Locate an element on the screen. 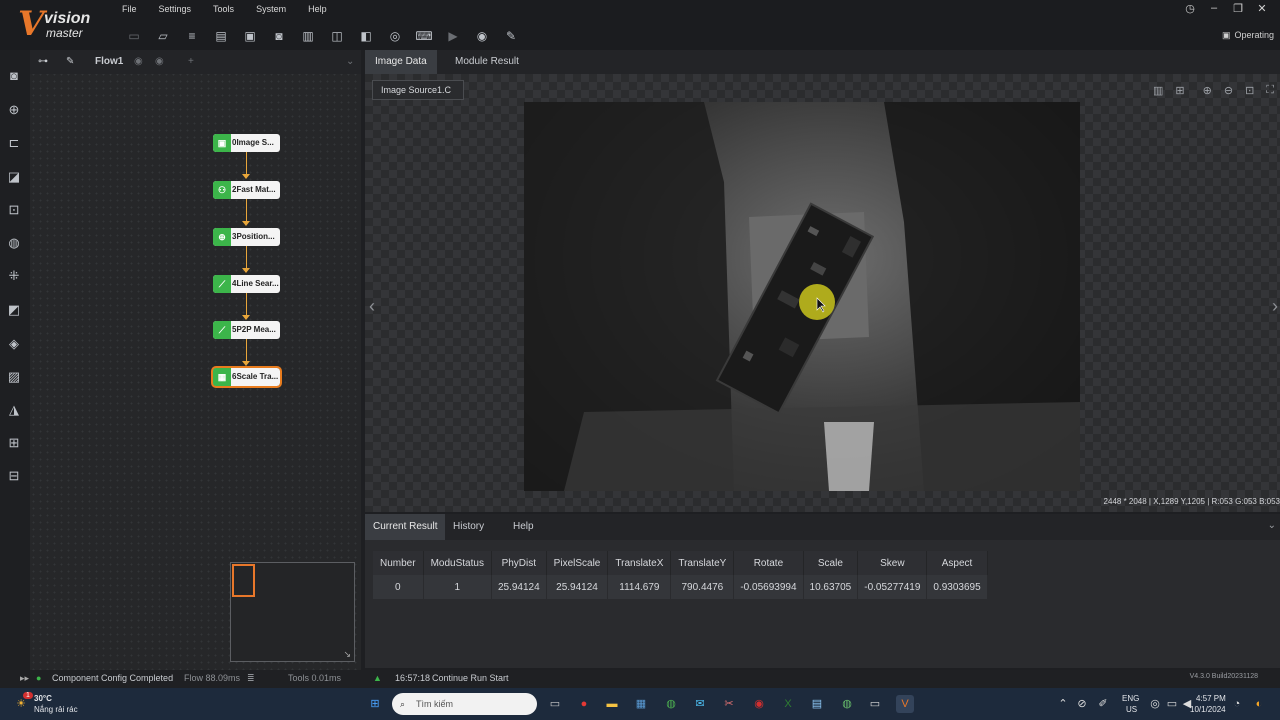  import-icon: ≡ is located at coordinates (192, 36).